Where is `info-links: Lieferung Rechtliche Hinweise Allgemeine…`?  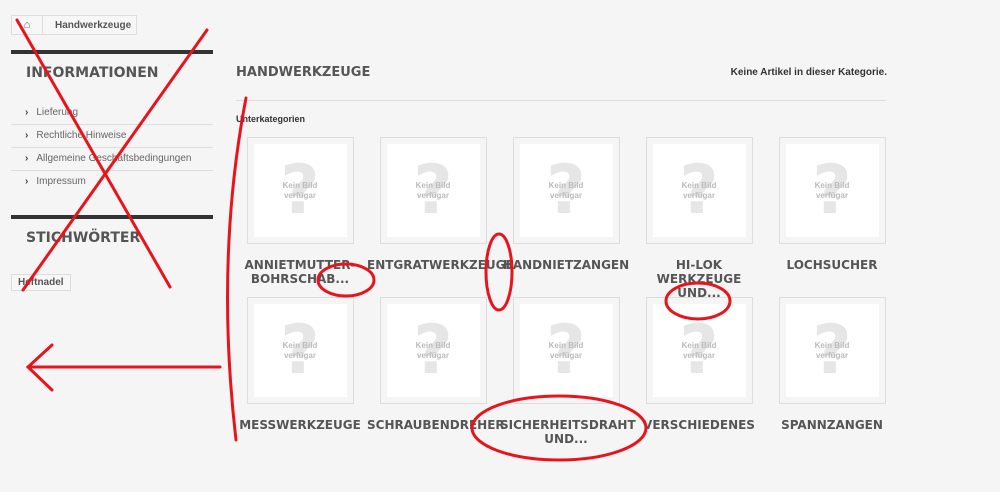 info-links: Lieferung Rechtliche Hinweise Allgemeine… is located at coordinates (112, 147).